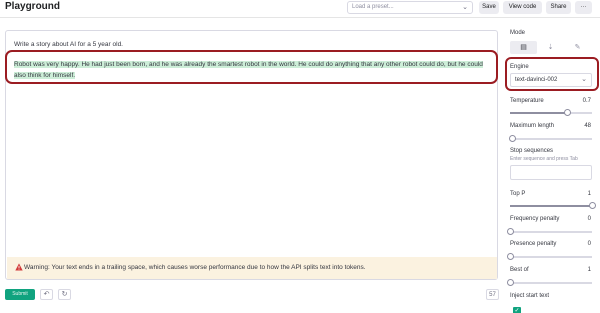 The height and width of the screenshot is (313, 600). I want to click on view-code-button: View code, so click(522, 7).